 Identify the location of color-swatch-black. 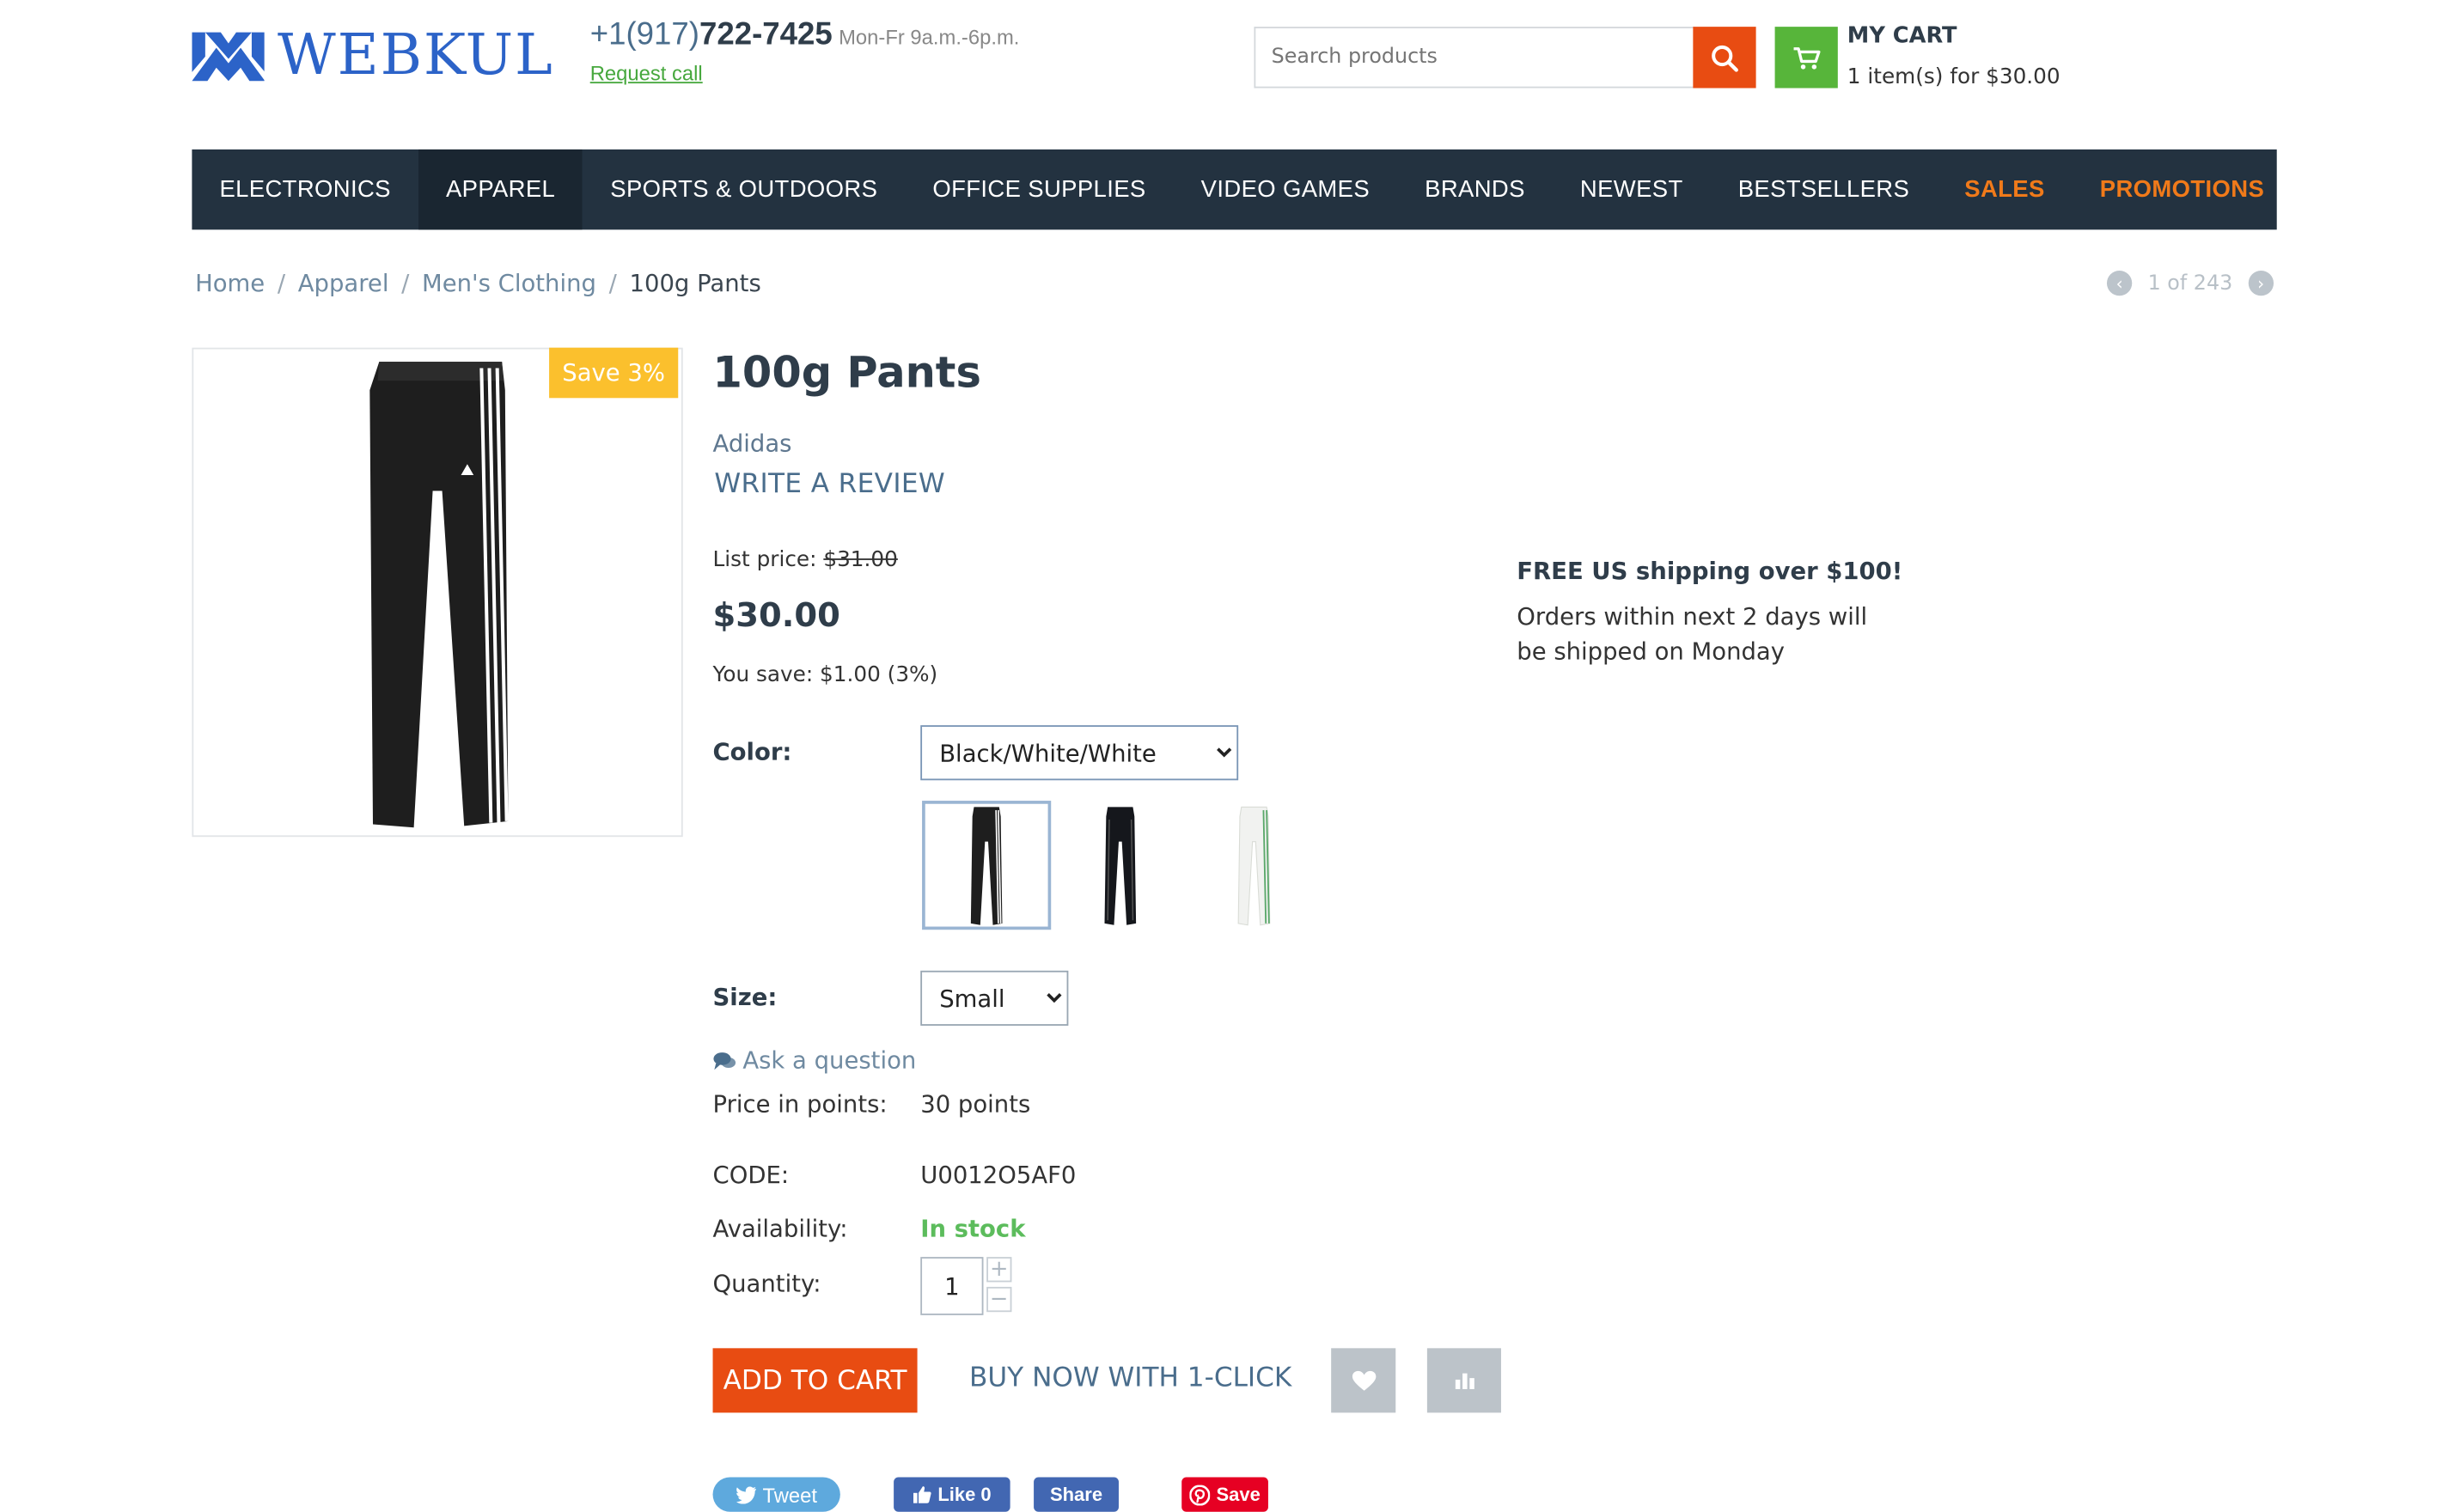
(1120, 865).